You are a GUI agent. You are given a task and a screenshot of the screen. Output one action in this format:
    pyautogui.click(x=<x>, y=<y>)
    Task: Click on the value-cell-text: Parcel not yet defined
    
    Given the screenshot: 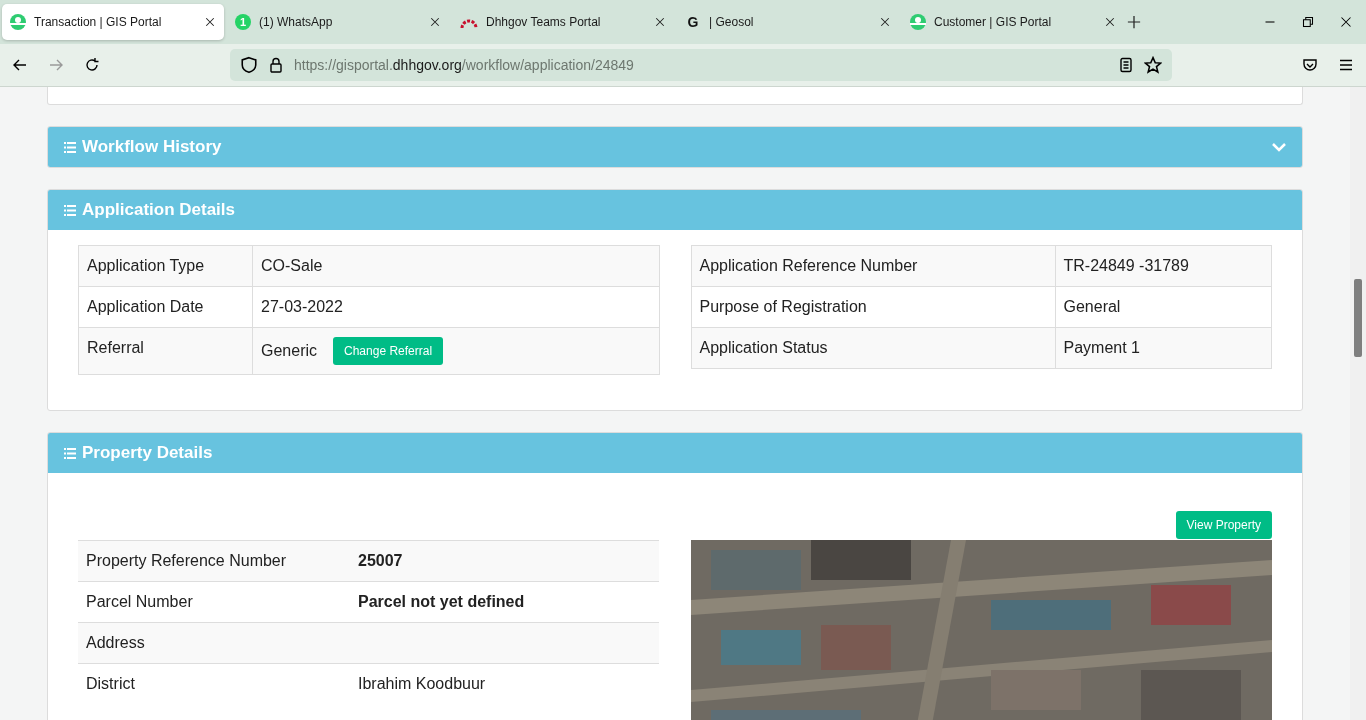 What is the action you would take?
    pyautogui.click(x=441, y=602)
    